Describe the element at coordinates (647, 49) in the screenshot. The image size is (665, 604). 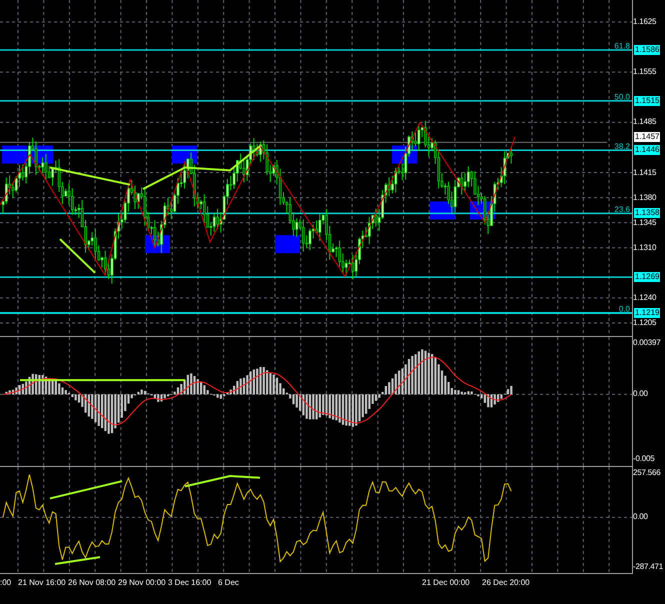
I see `level-price-label: 1.1586` at that location.